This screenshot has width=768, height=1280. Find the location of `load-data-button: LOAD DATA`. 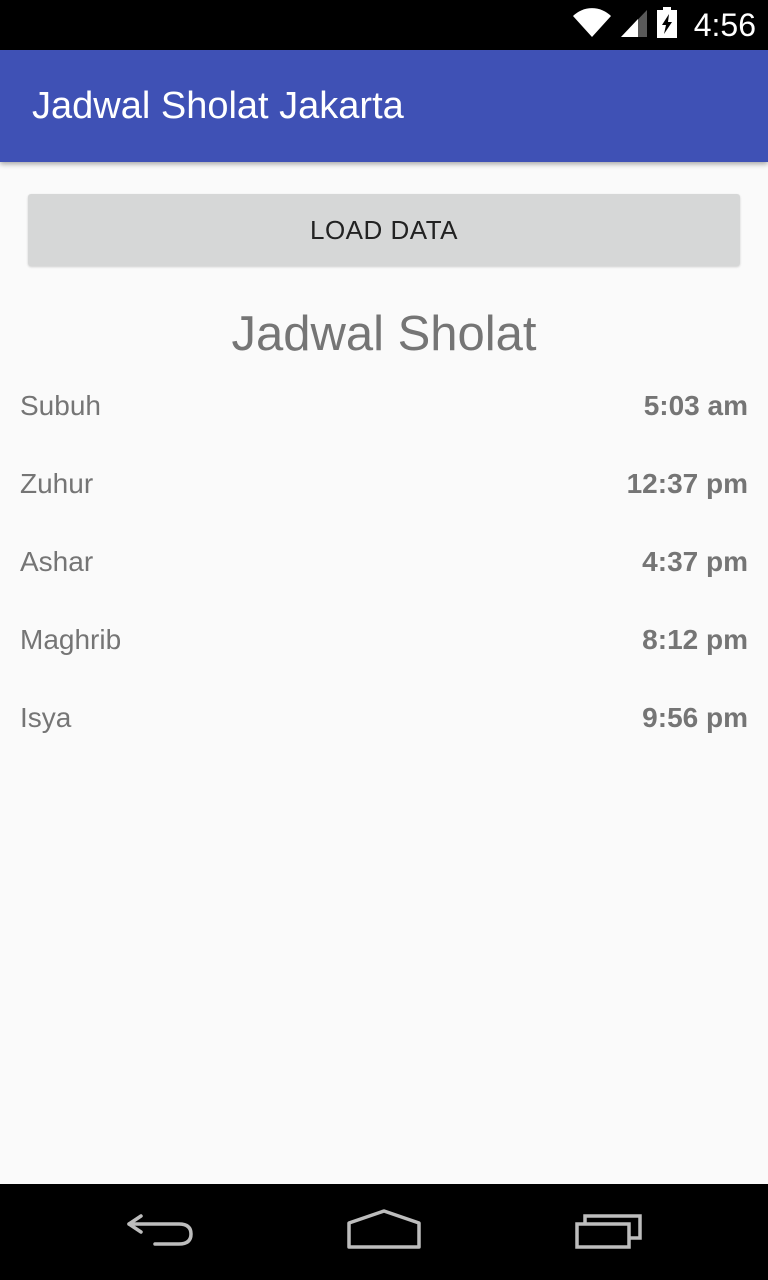

load-data-button: LOAD DATA is located at coordinates (384, 230).